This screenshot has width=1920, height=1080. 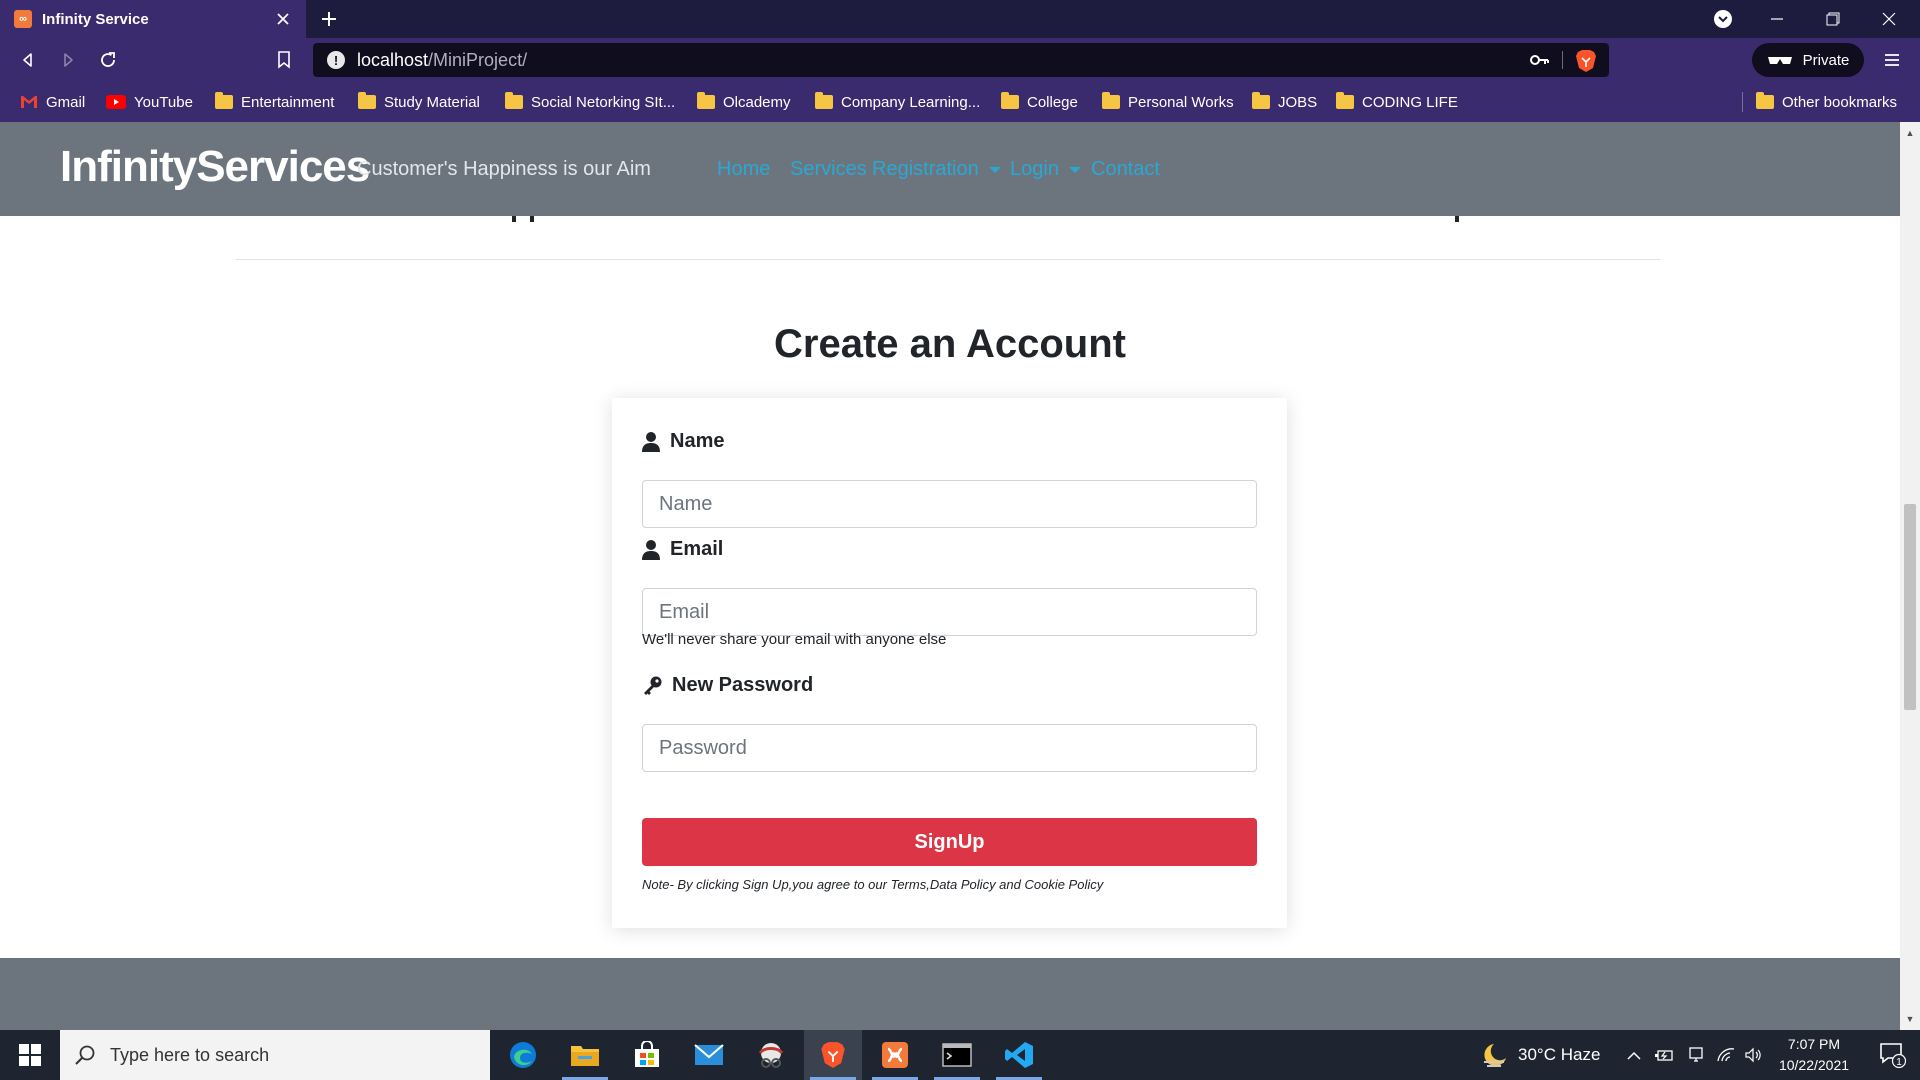 I want to click on private-window-button: Private, so click(x=1808, y=60).